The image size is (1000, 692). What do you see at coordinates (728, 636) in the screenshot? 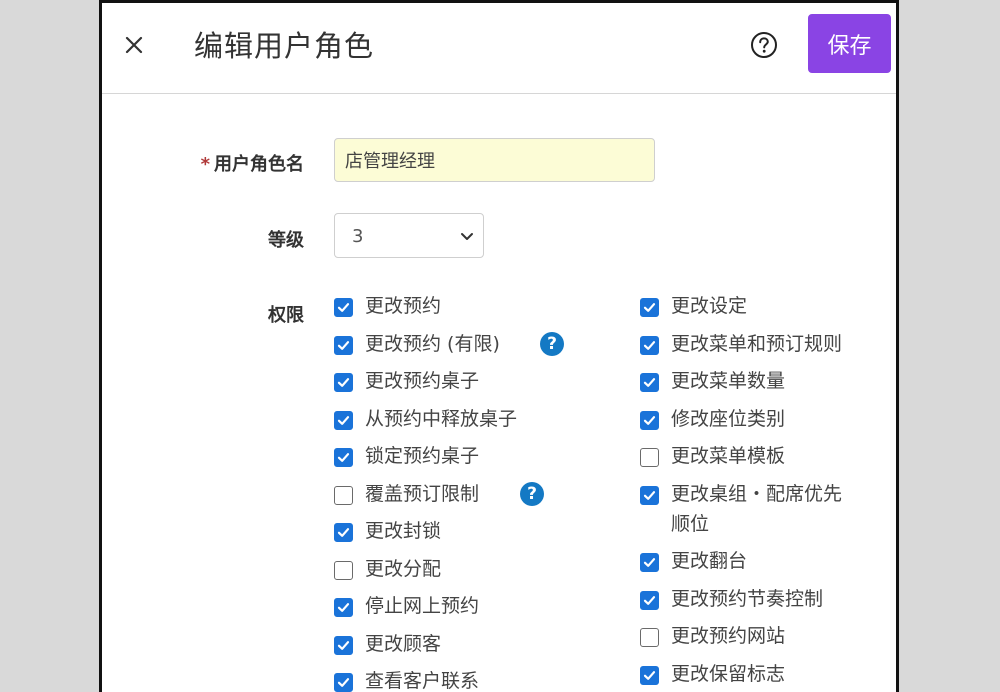
I see `permission-label: 更改预约网站` at bounding box center [728, 636].